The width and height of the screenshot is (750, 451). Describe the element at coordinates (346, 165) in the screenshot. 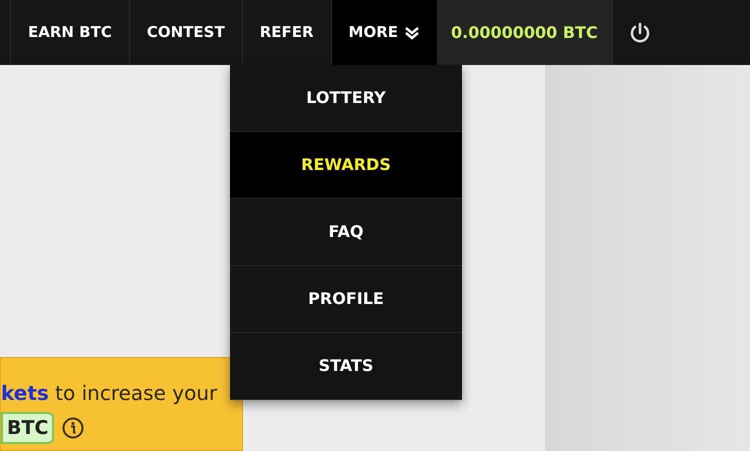

I see `menu-item: REWARDS` at that location.